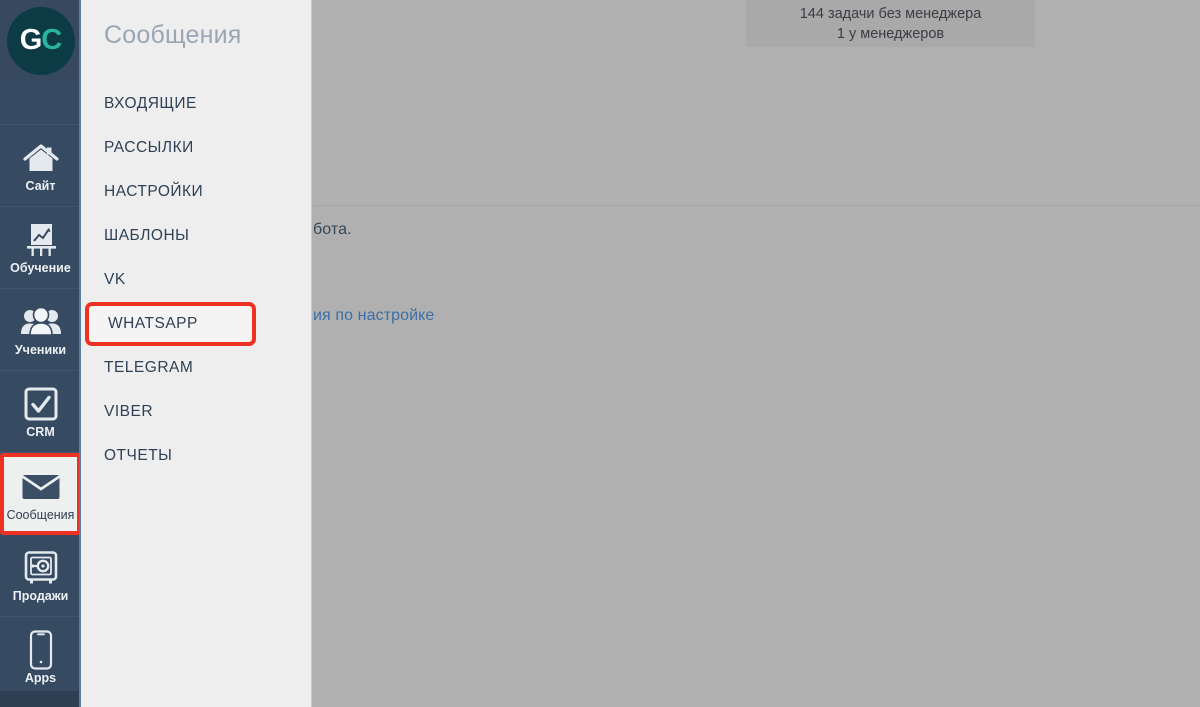 The height and width of the screenshot is (707, 1200). What do you see at coordinates (173, 35) in the screenshot?
I see `submenu-title: Сообщения` at bounding box center [173, 35].